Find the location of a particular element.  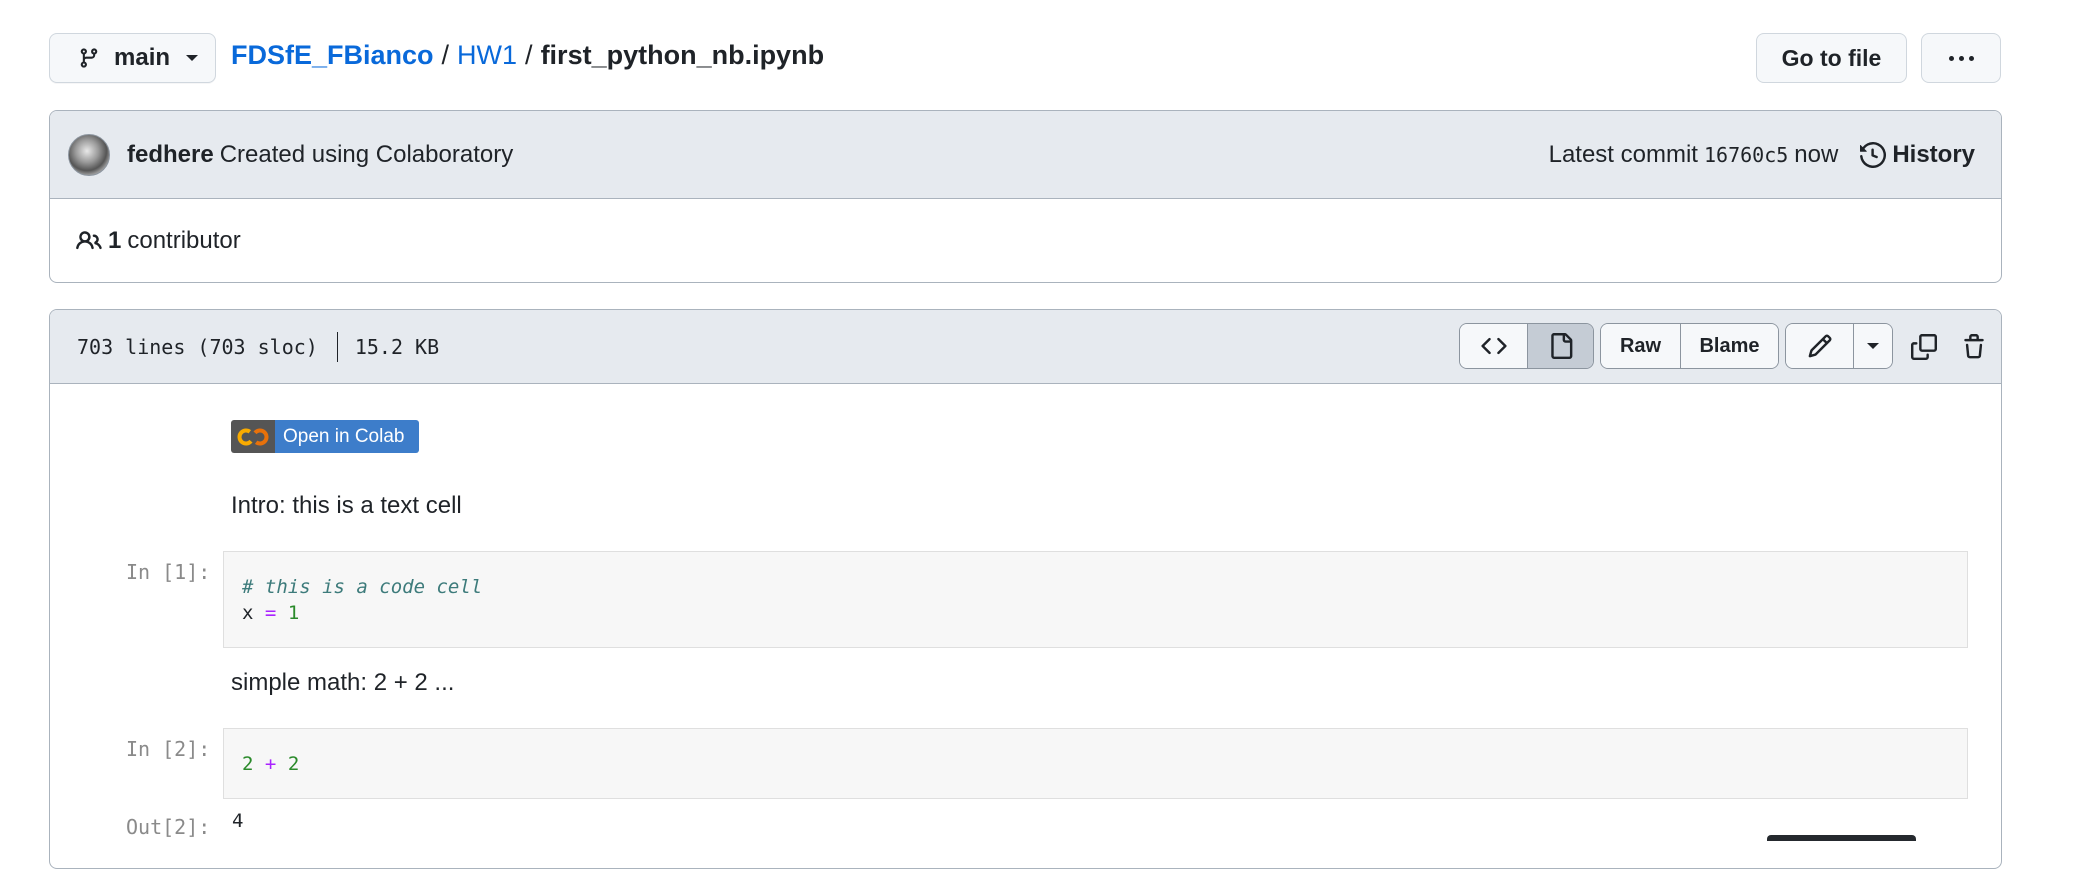

chevron-down-icon is located at coordinates (192, 58).